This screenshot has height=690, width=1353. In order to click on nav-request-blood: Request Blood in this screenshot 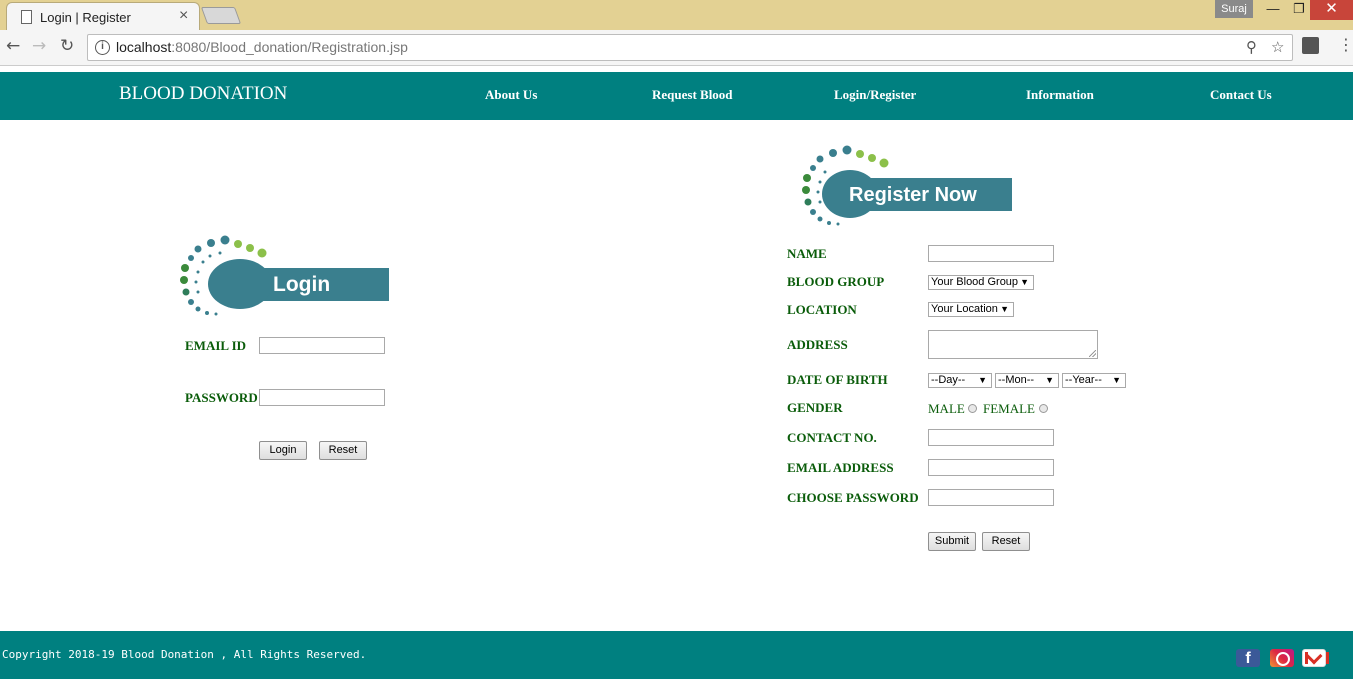, I will do `click(692, 95)`.